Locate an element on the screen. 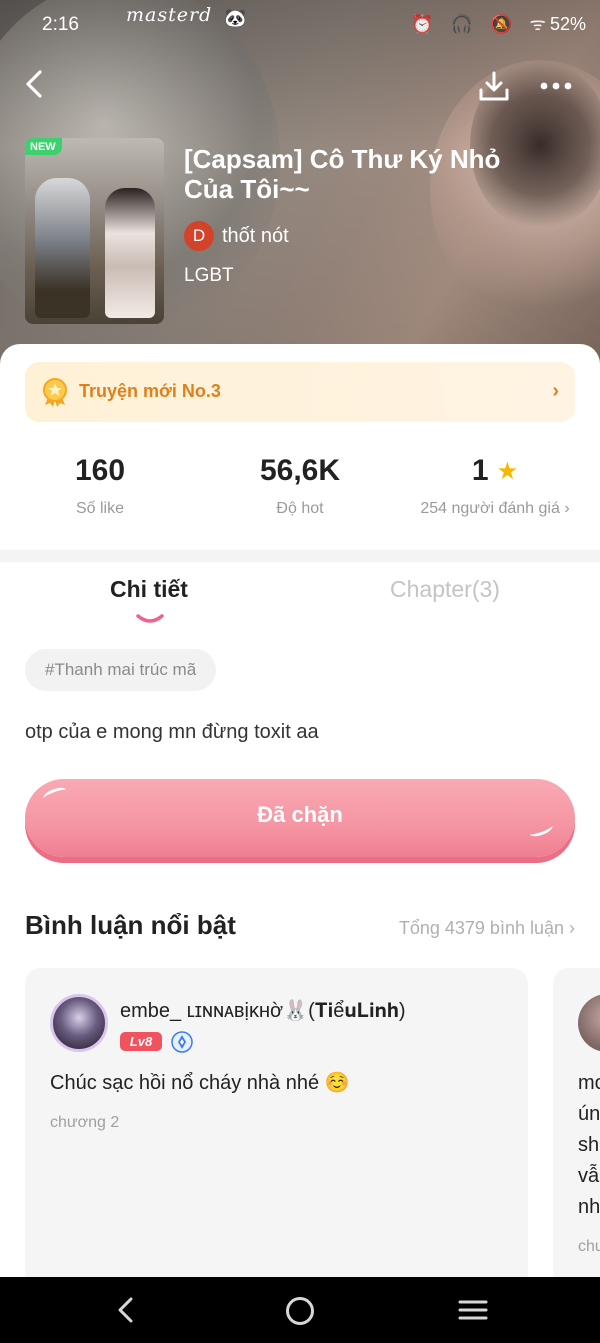  hot-value: 56,6K is located at coordinates (300, 470).